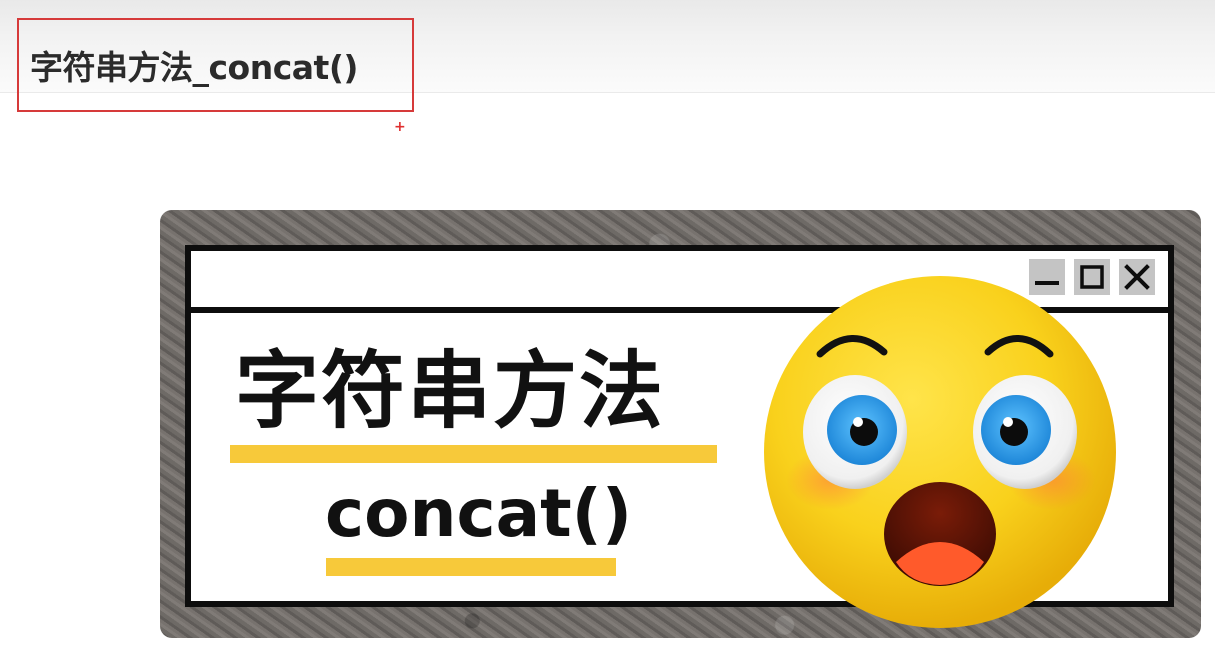 This screenshot has height=649, width=1215. I want to click on page-title: 字符串方法_concat(), so click(194, 67).